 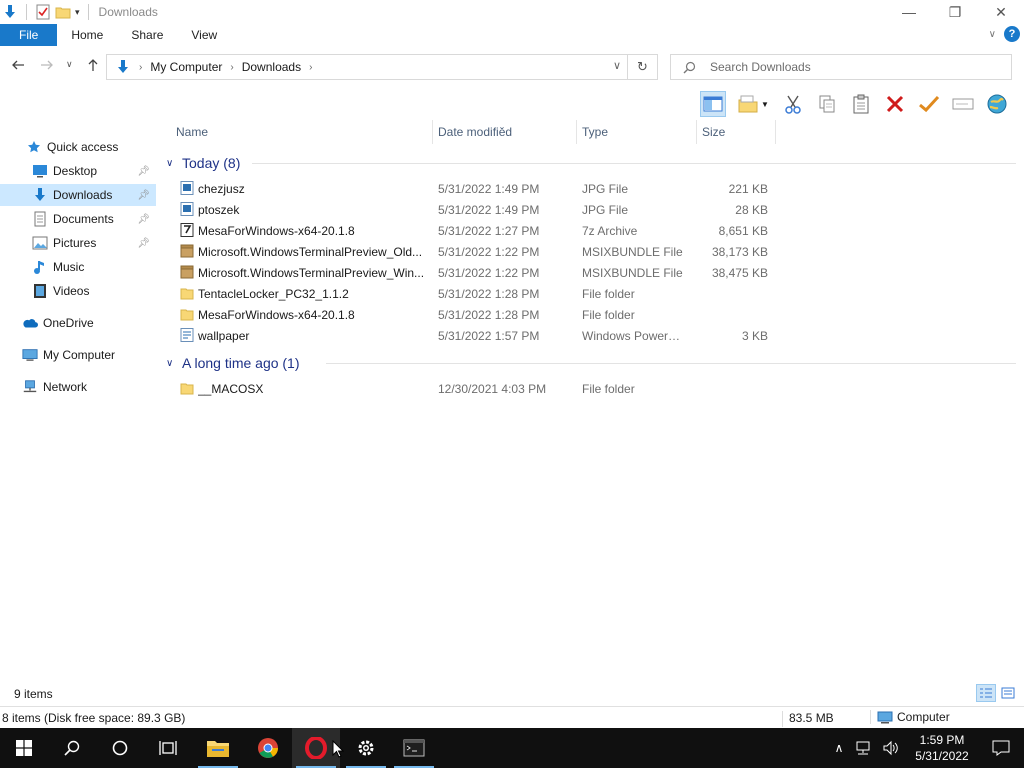 I want to click on search-icon, so click(x=72, y=748).